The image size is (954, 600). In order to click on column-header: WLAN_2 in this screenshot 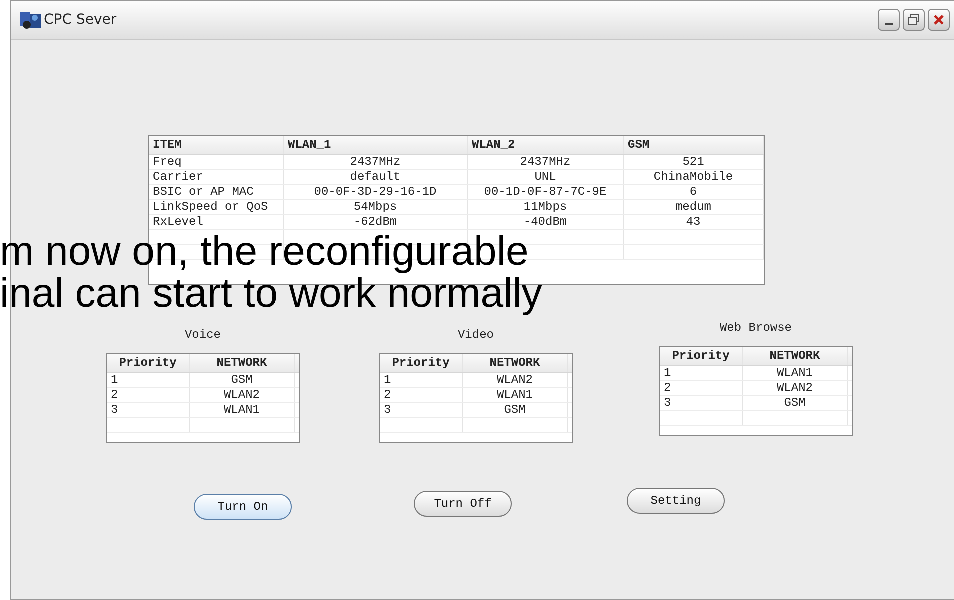, I will do `click(546, 145)`.